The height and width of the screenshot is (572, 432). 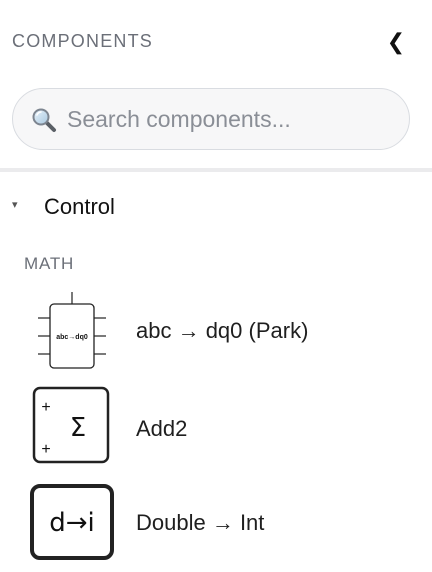 I want to click on caret-down-icon: ▾, so click(x=15, y=205).